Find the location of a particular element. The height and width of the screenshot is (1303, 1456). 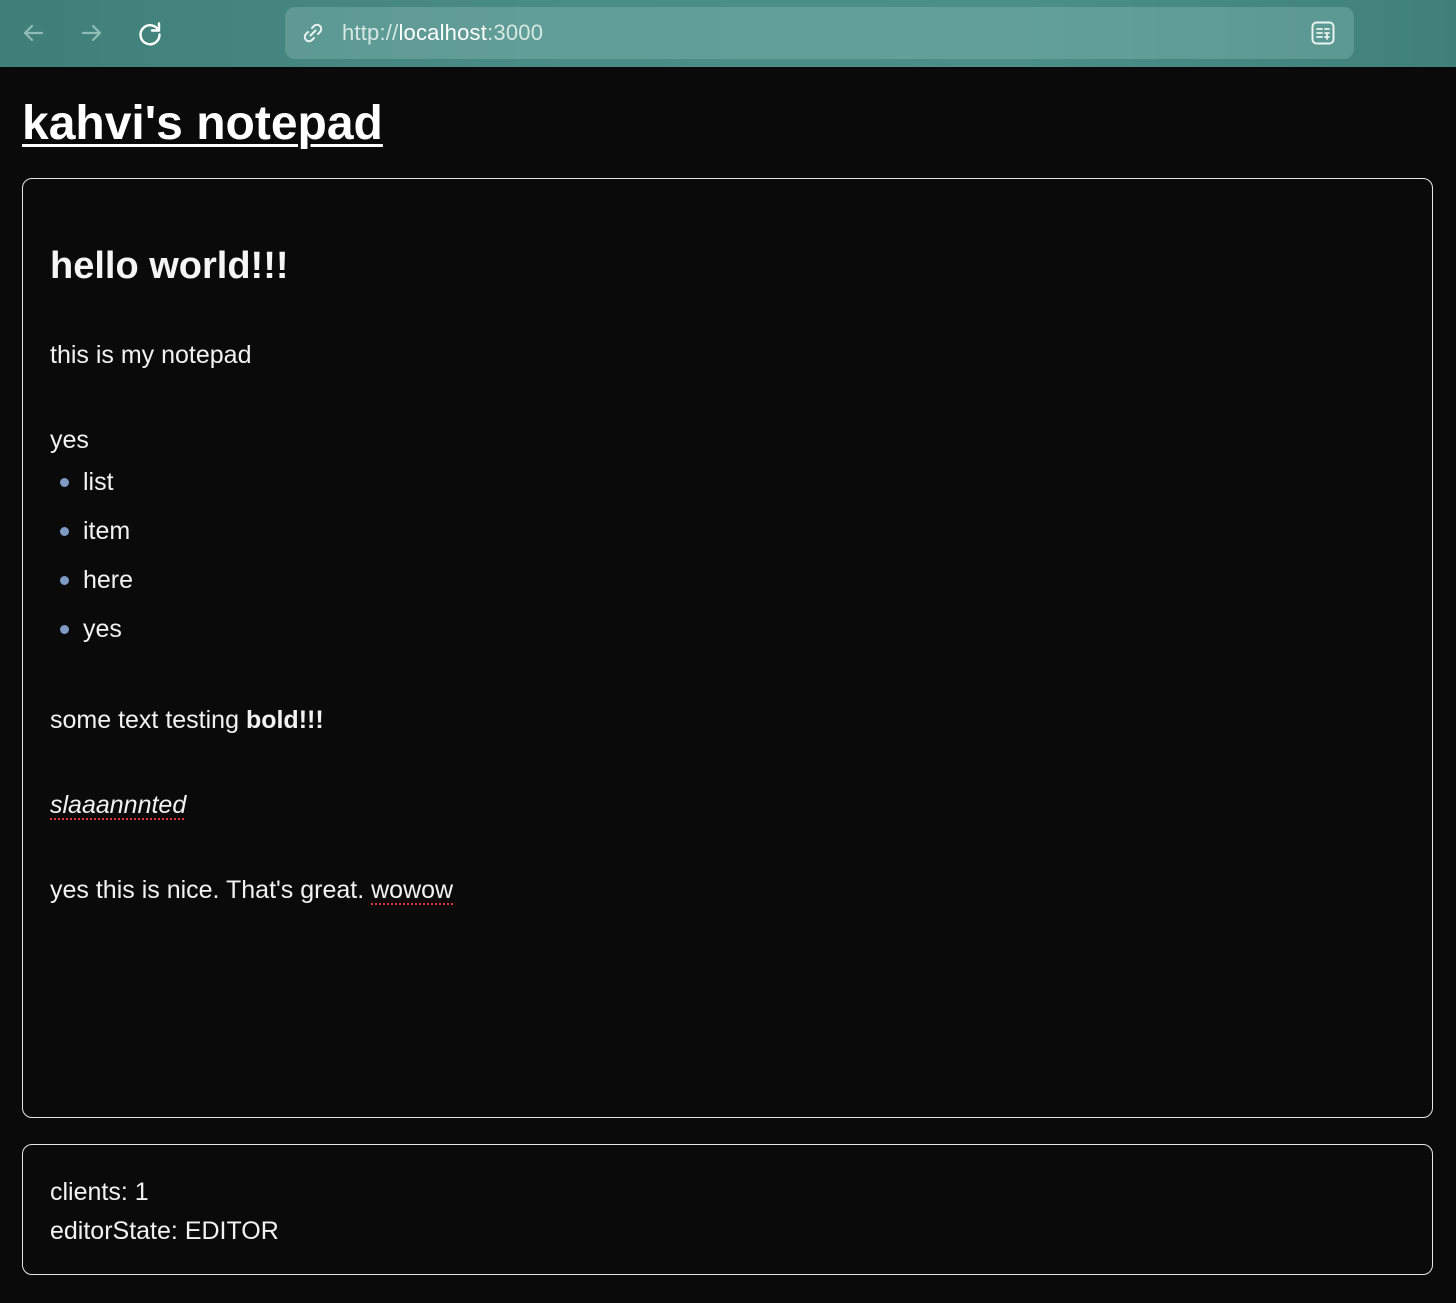

misspelled-word: wowow is located at coordinates (412, 890).